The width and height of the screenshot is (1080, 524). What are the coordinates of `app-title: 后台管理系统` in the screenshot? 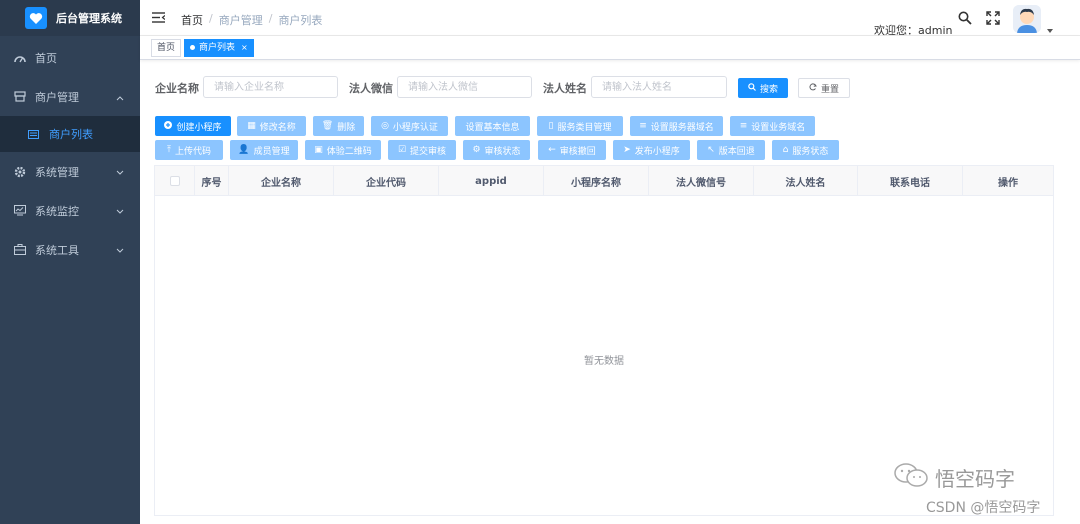 It's located at (89, 18).